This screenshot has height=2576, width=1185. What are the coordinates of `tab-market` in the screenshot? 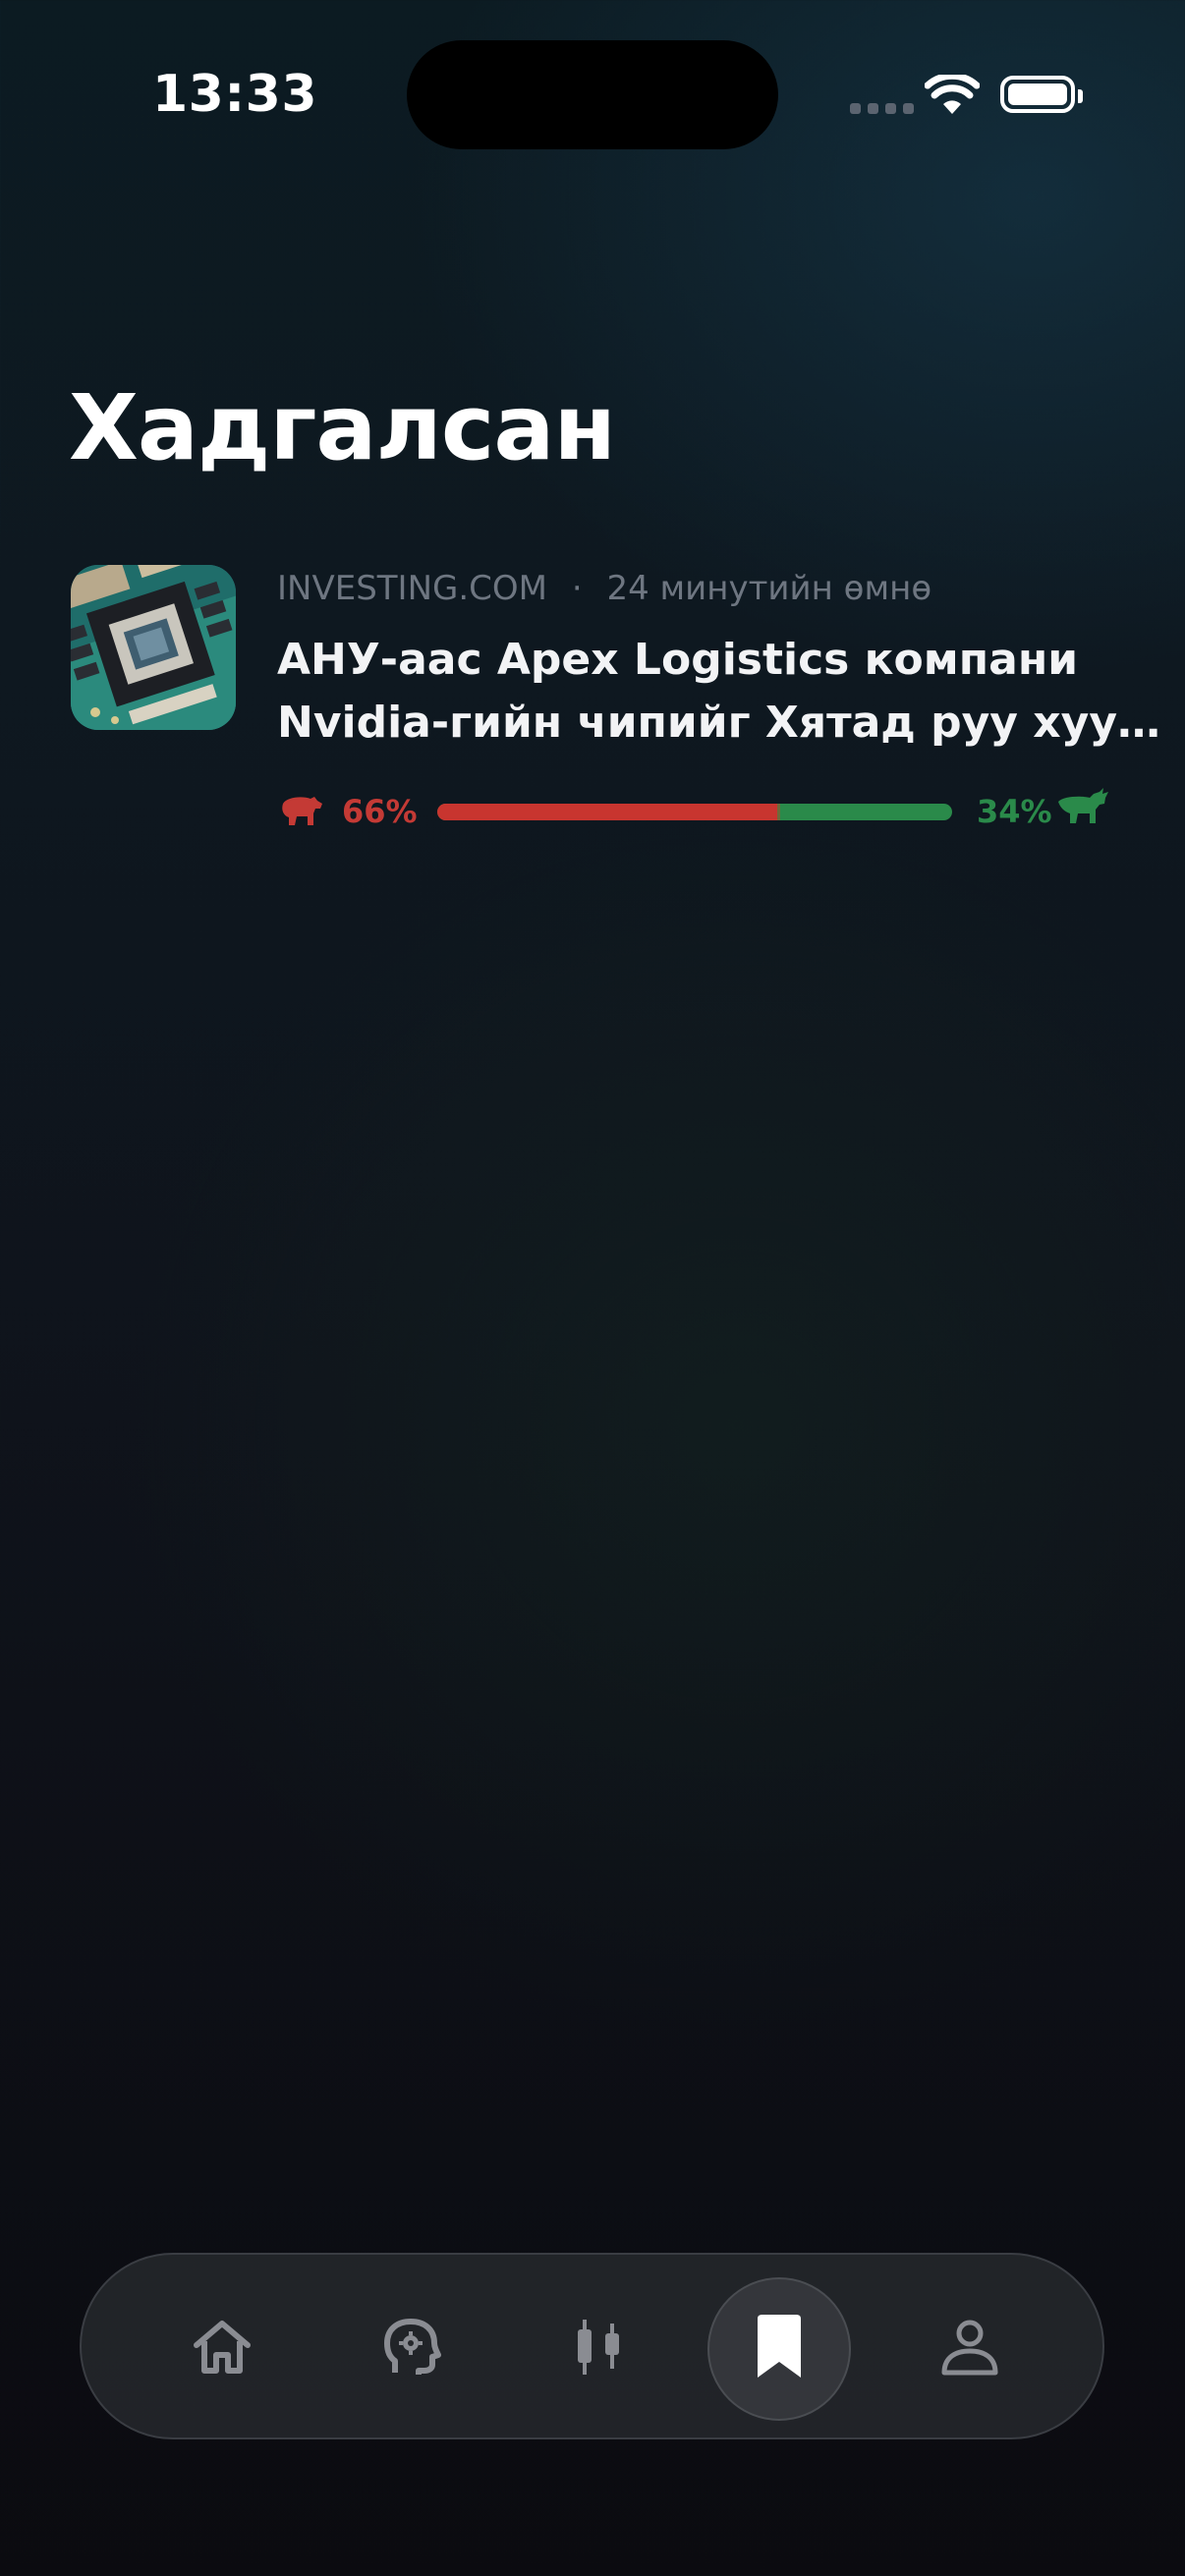 It's located at (600, 2349).